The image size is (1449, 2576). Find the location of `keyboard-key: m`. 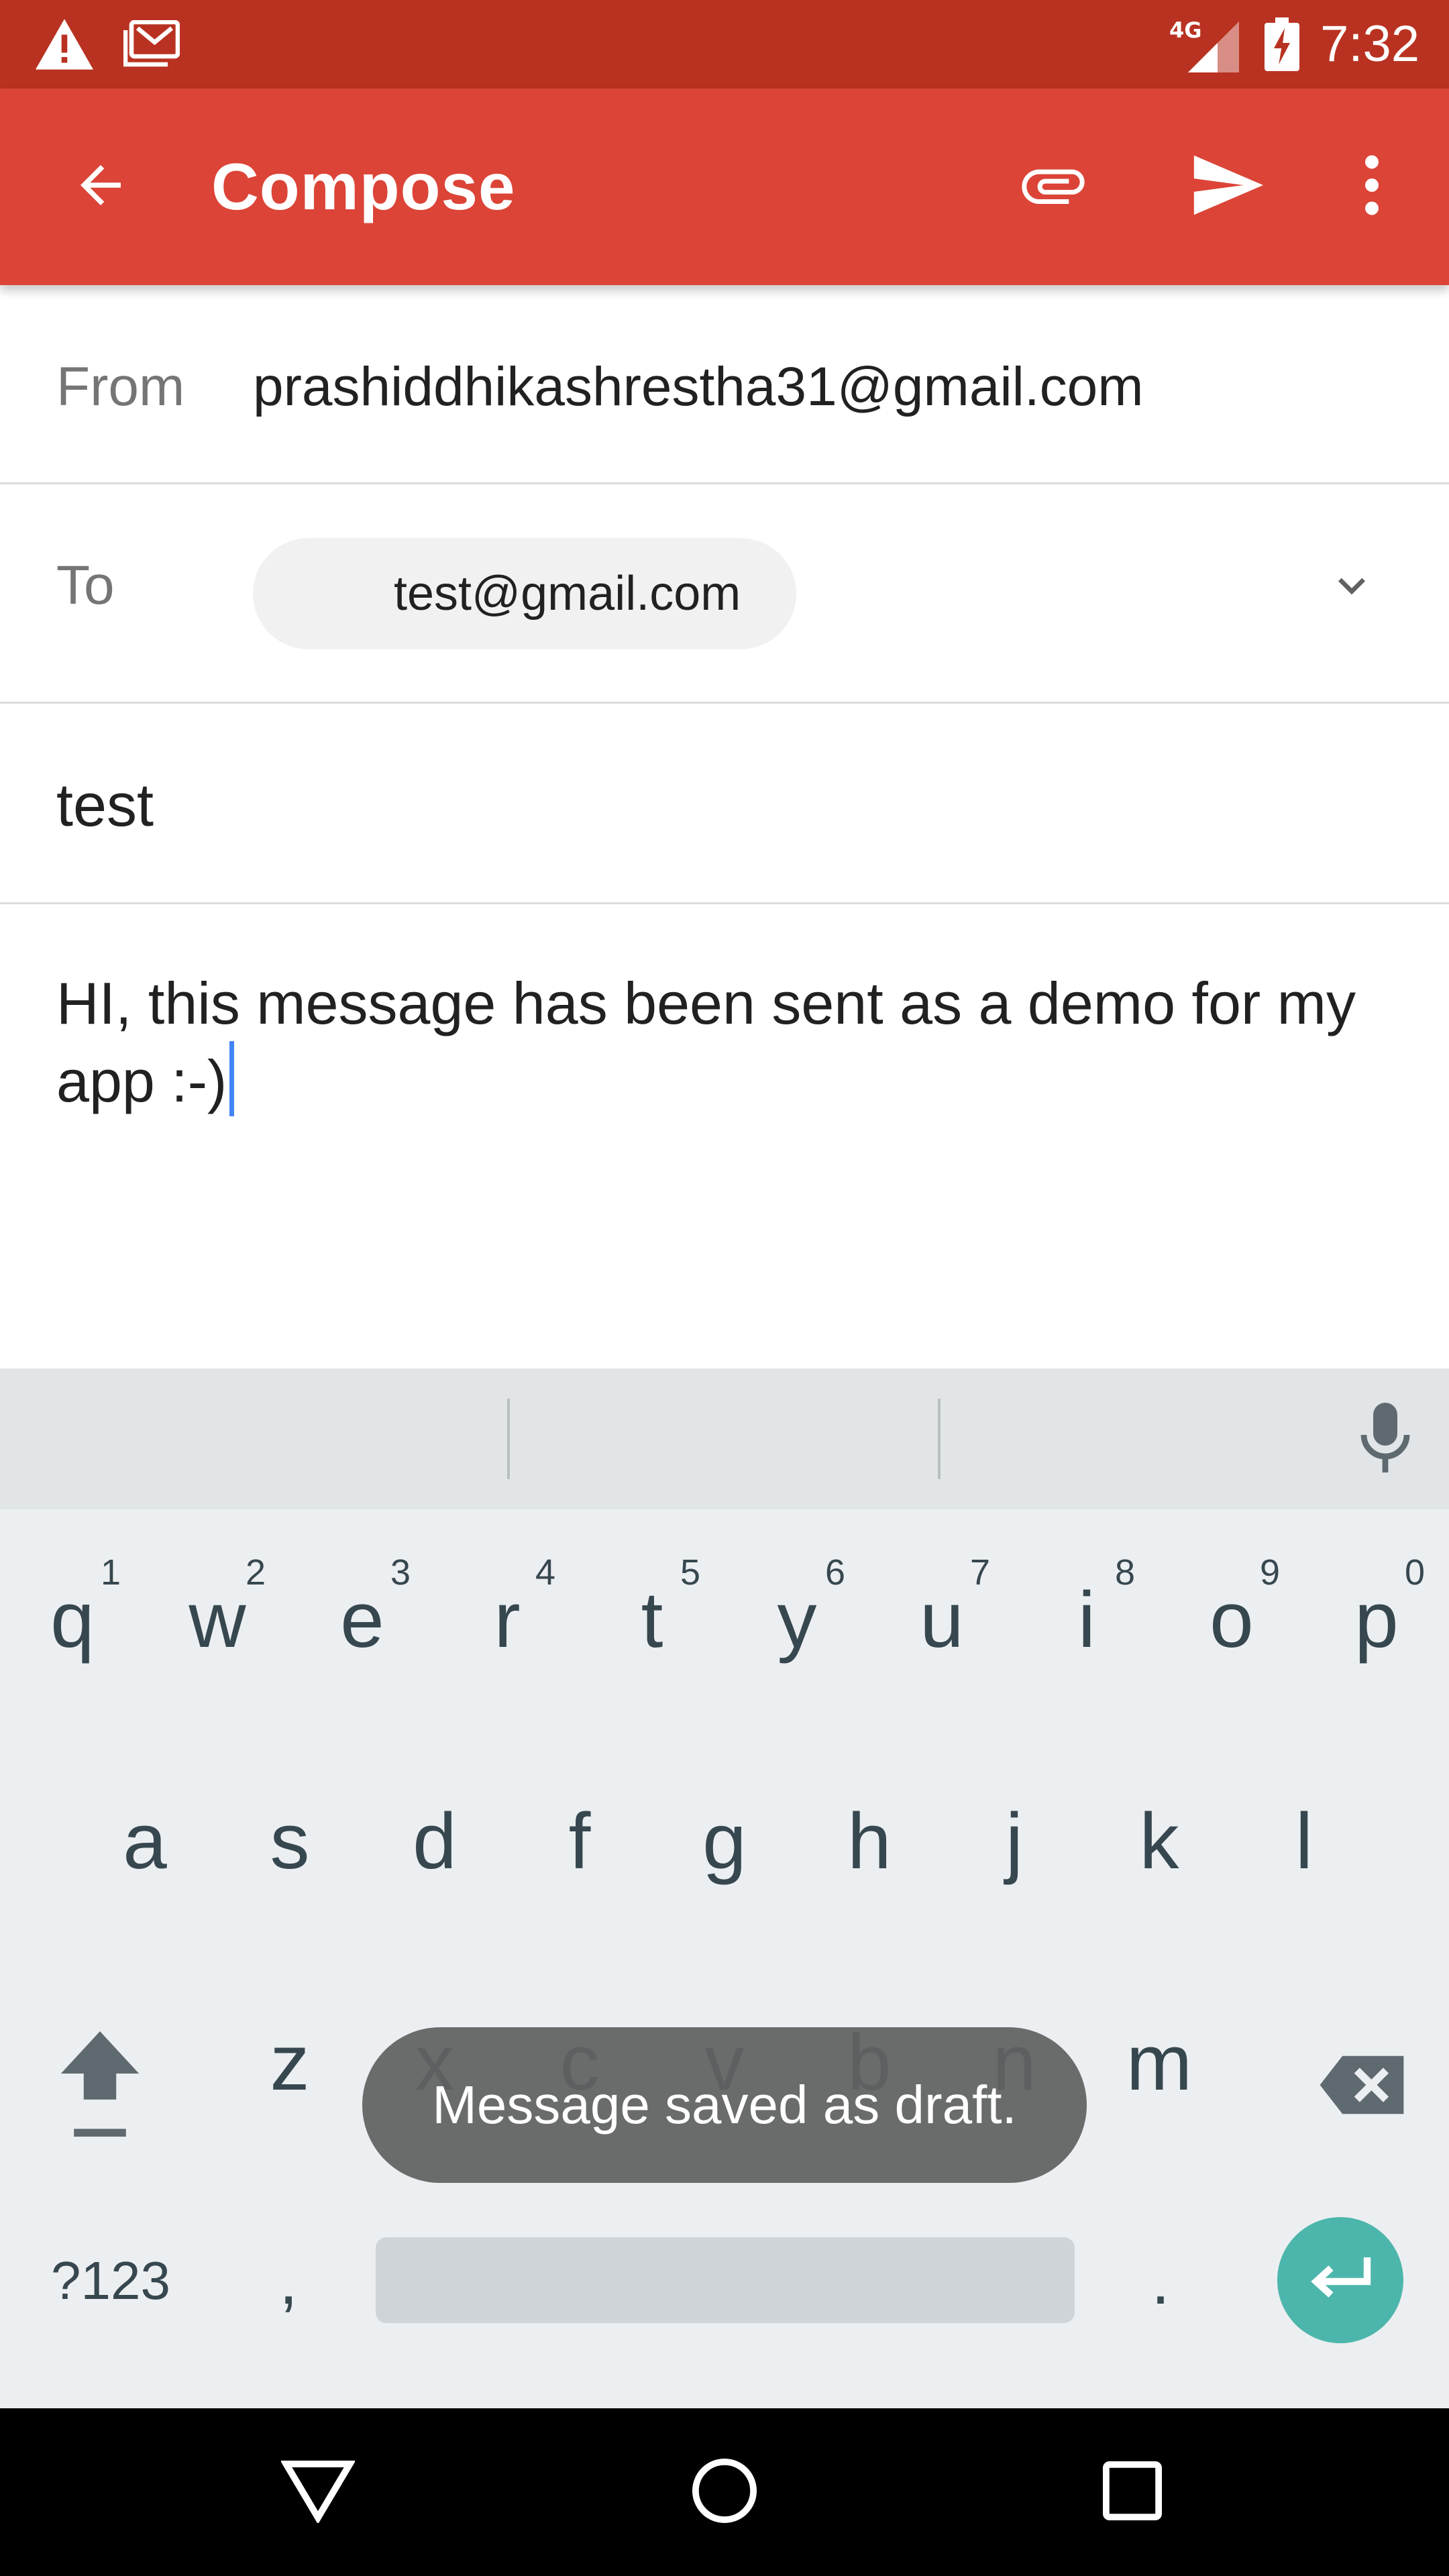

keyboard-key: m is located at coordinates (1159, 2063).